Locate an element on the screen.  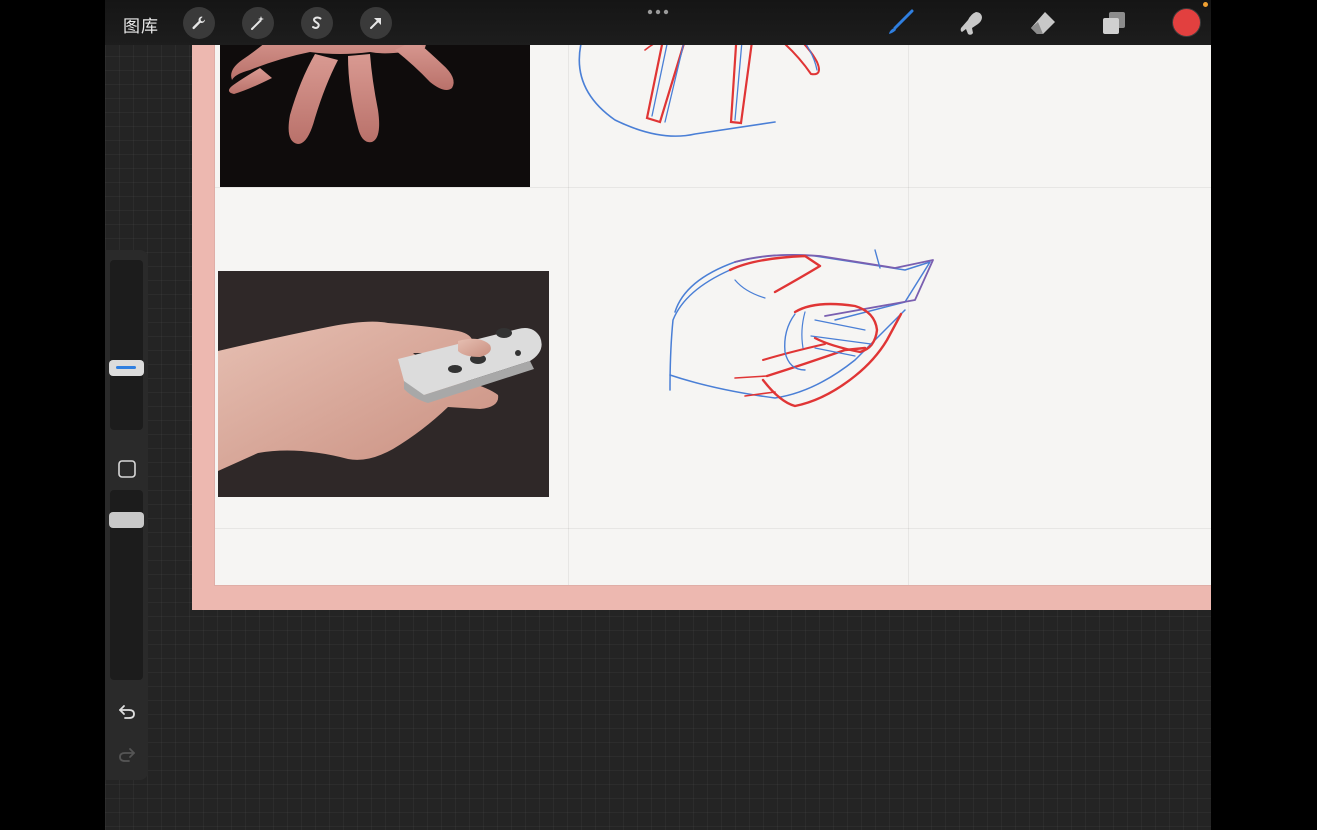
layers-button is located at coordinates (1114, 23).